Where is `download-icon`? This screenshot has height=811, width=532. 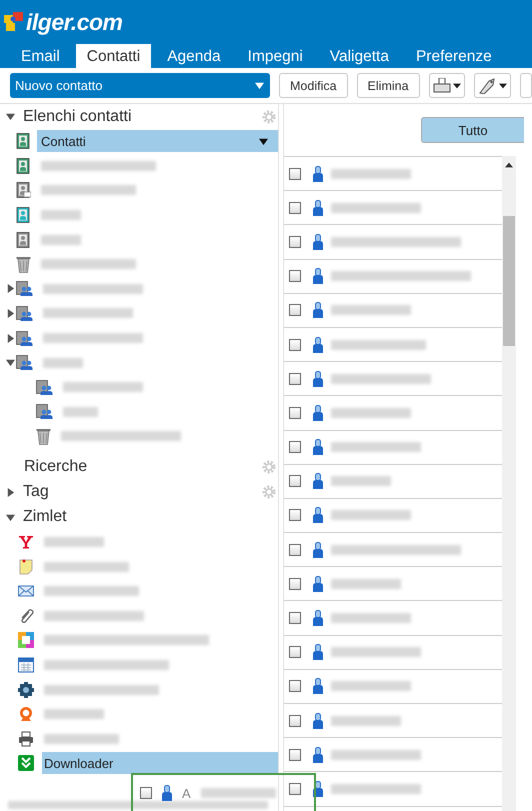 download-icon is located at coordinates (26, 763).